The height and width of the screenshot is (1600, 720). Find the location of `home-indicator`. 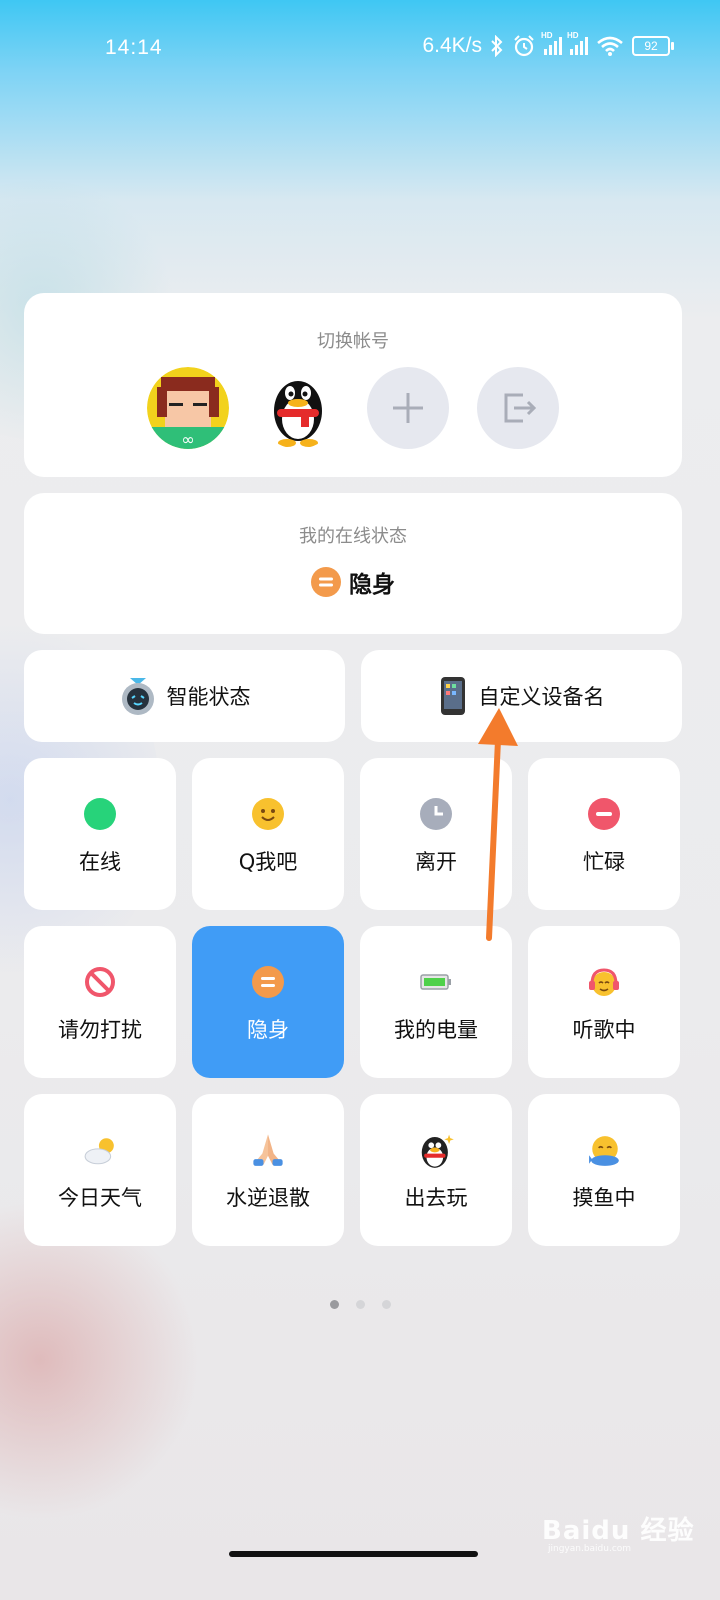

home-indicator is located at coordinates (353, 1554).